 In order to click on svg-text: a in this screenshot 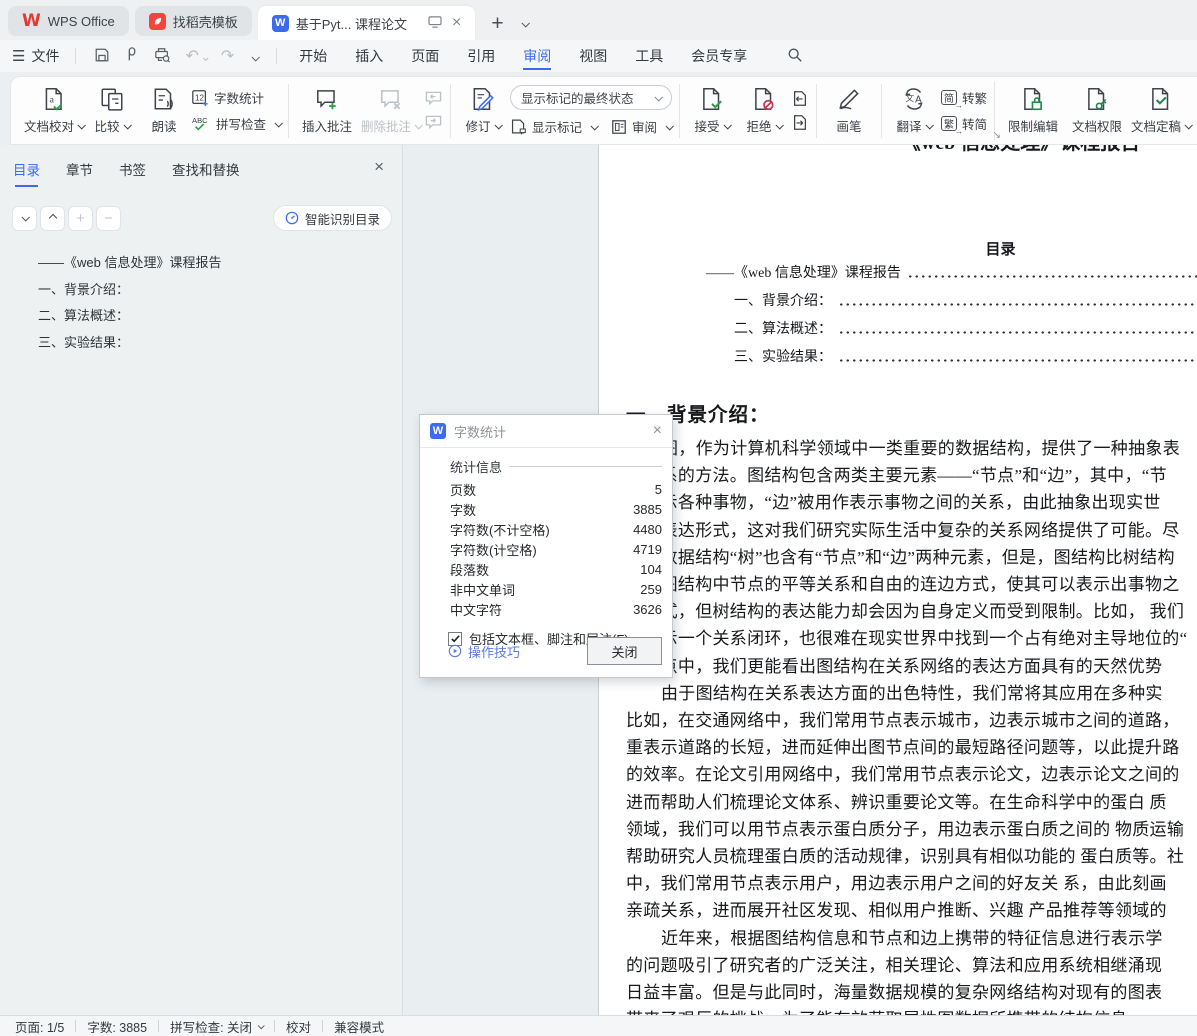, I will do `click(52, 99)`.